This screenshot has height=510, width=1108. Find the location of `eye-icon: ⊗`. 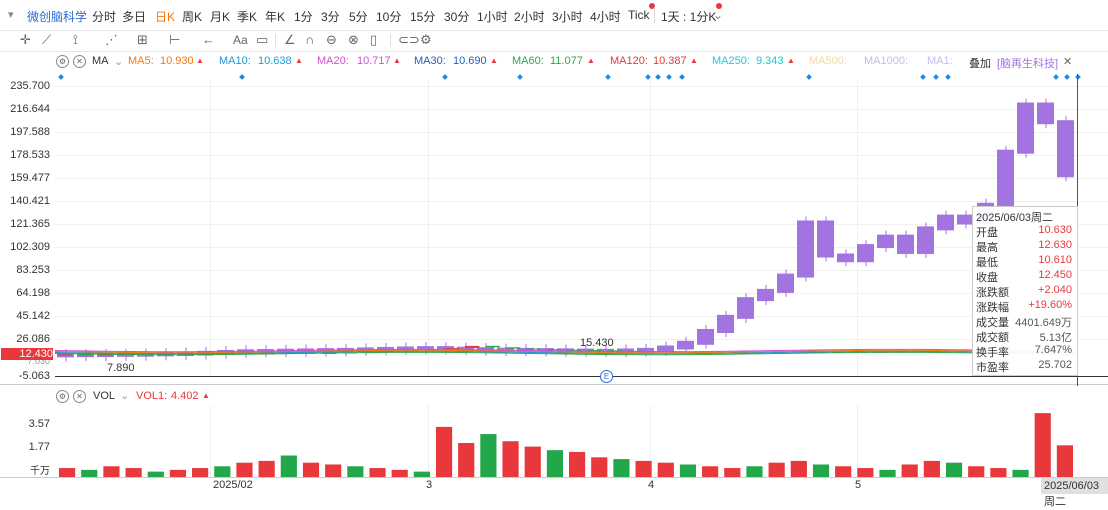

eye-icon: ⊗ is located at coordinates (353, 40).